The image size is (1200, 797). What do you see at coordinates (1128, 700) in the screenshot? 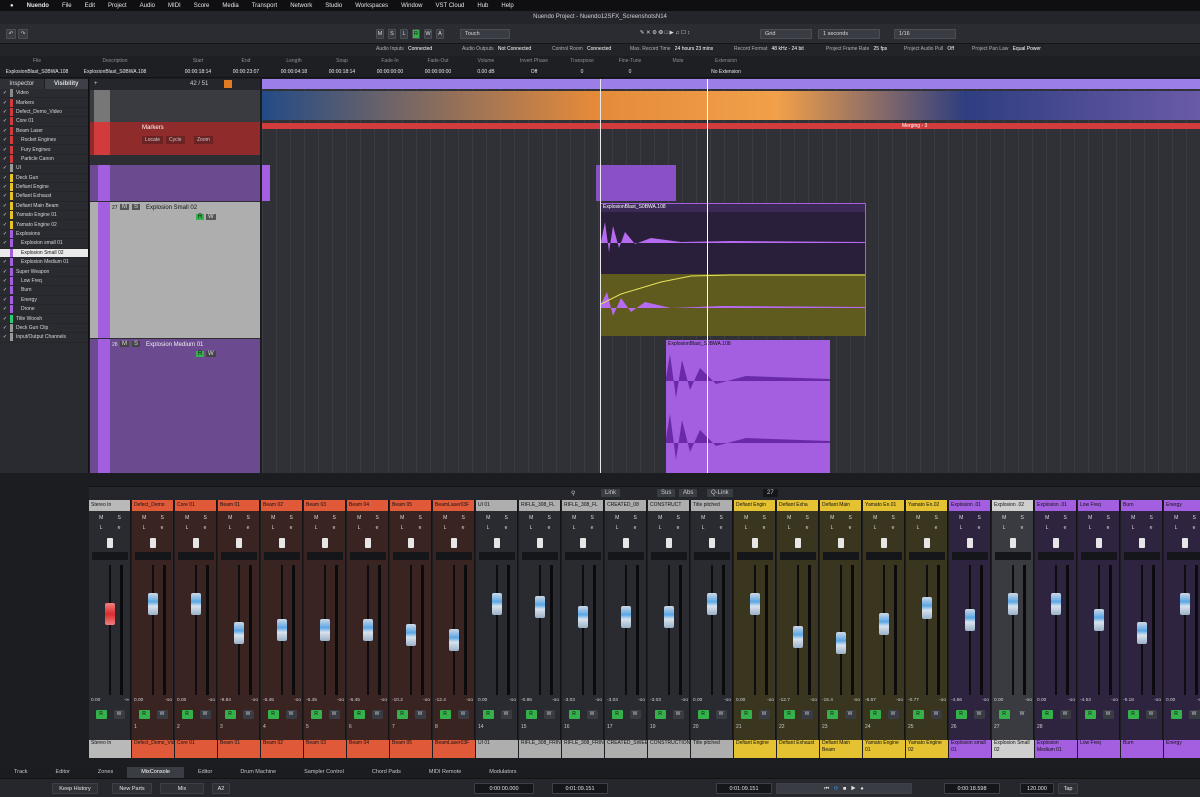
I see `volume-value: -9.18` at bounding box center [1128, 700].